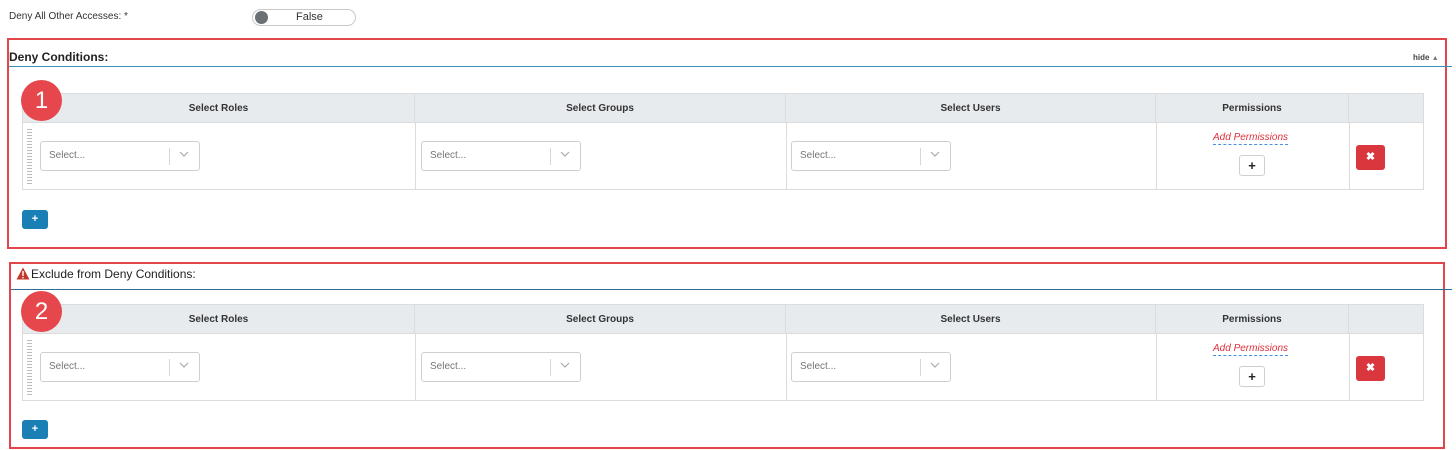 The image size is (1456, 450). I want to click on exclude-conditions-title: Exclude from Deny Conditions:, so click(113, 274).